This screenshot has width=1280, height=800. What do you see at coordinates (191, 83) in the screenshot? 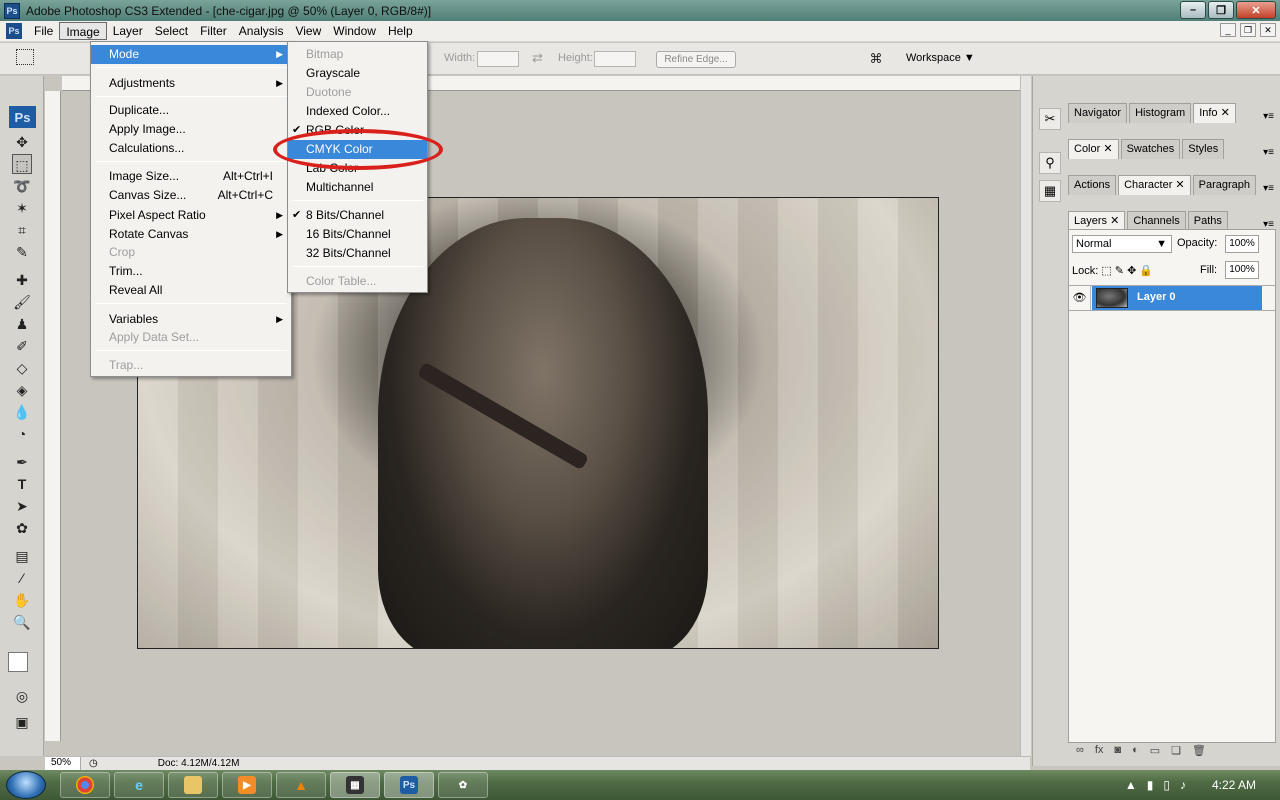
I see `menu-item-adjustments: Adjustments ▶` at bounding box center [191, 83].